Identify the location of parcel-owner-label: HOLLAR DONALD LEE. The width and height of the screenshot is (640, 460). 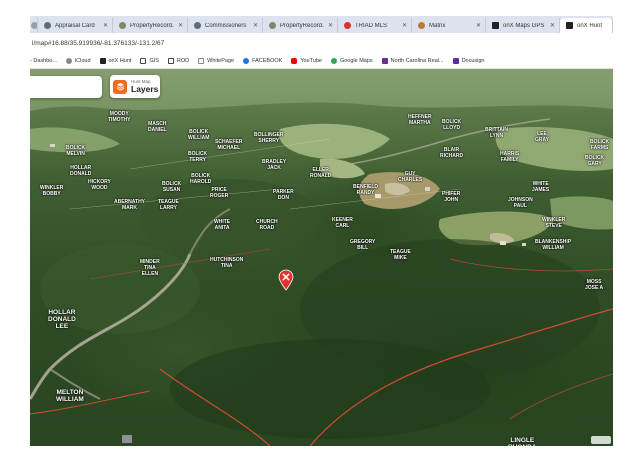
(62, 319).